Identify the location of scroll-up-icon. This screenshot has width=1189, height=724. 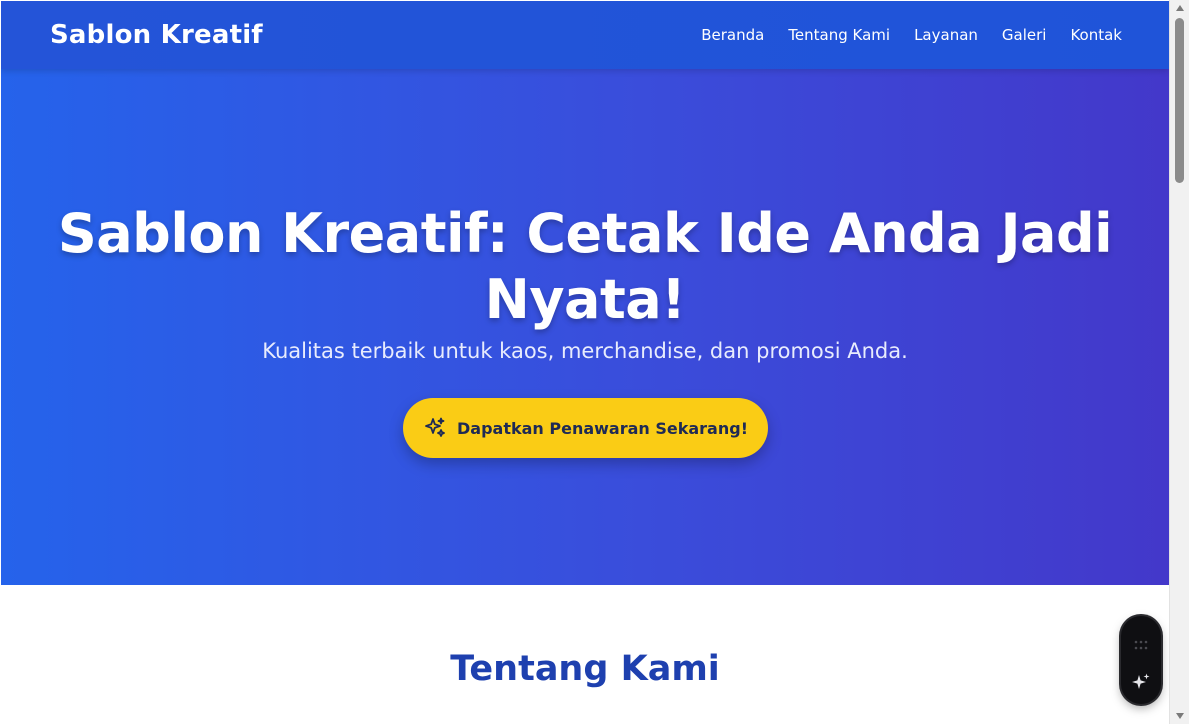
(1180, 8).